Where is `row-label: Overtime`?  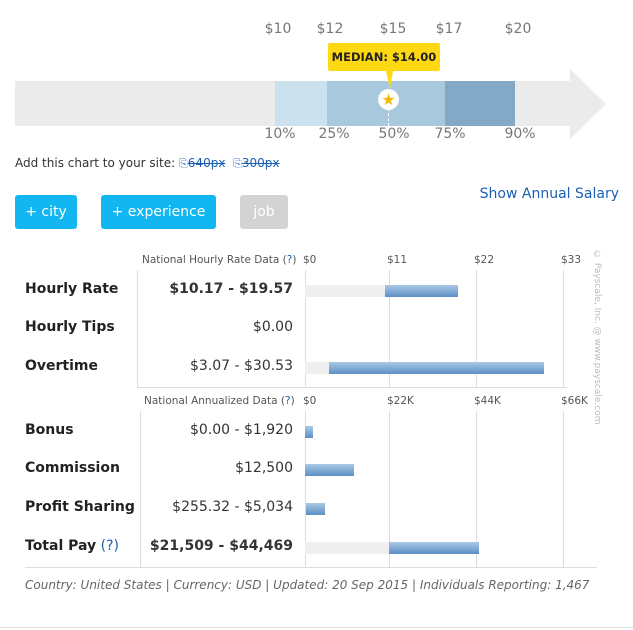 row-label: Overtime is located at coordinates (61, 366).